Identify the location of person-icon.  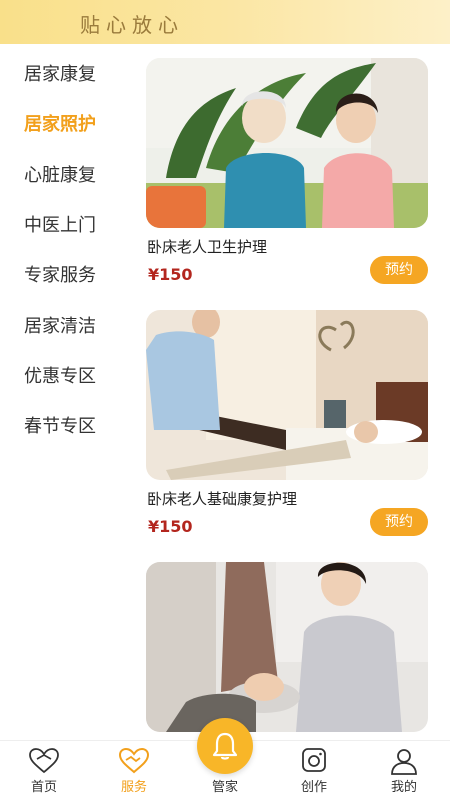
(404, 762).